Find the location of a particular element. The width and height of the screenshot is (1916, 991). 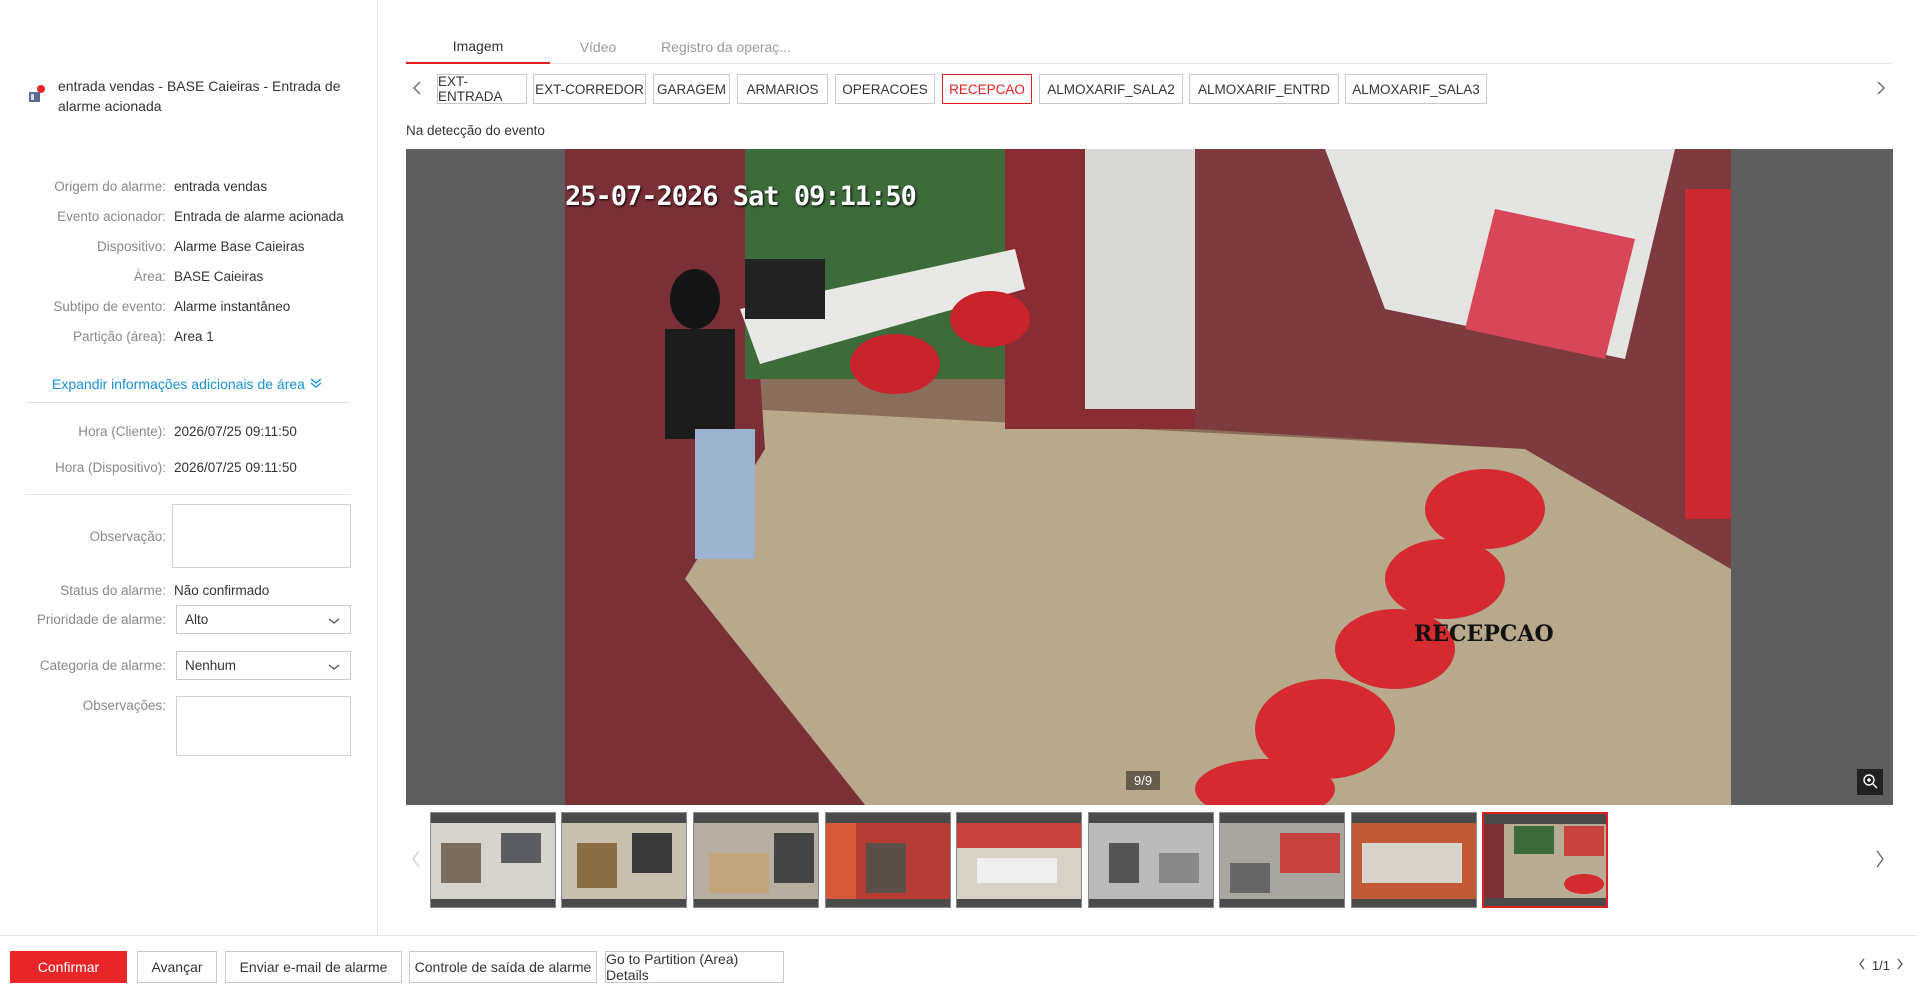

priority-label: Prioridade de alarme: is located at coordinates (101, 619).